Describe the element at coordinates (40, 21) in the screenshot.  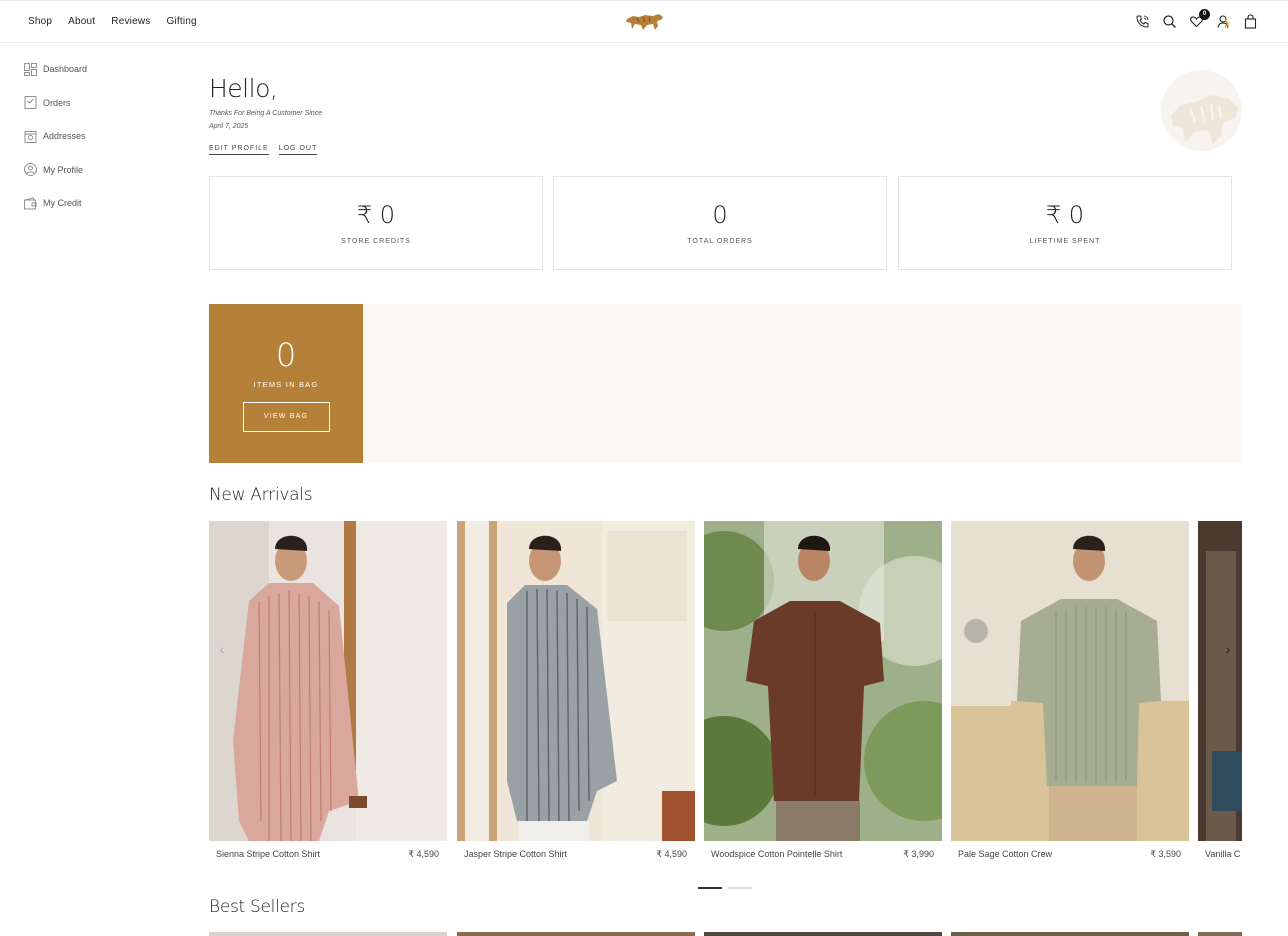
I see `nav-shop: Shop` at that location.